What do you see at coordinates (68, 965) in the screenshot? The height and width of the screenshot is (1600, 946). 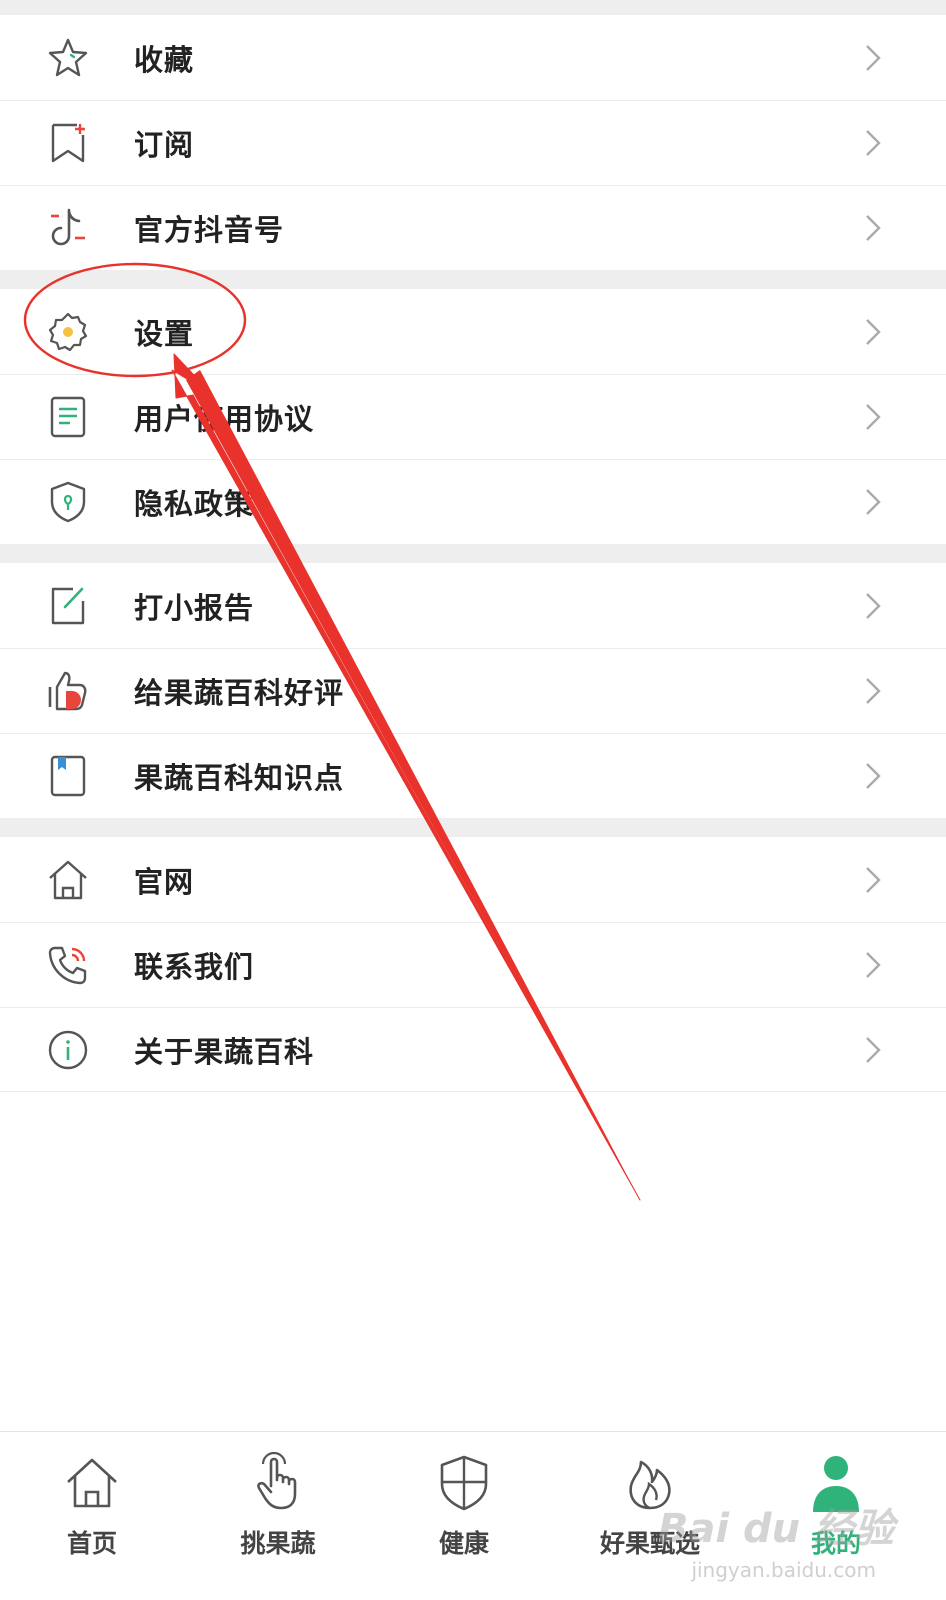 I see `phone-icon` at bounding box center [68, 965].